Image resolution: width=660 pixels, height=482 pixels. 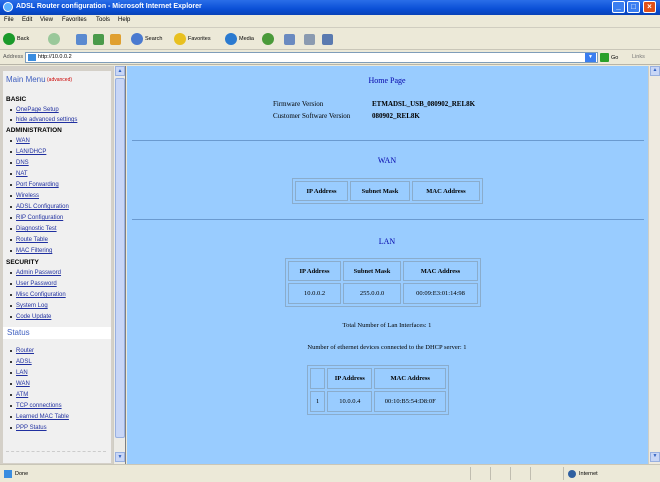 I want to click on wan-table: IP Address Subnet Mask MAC Address, so click(x=387, y=191).